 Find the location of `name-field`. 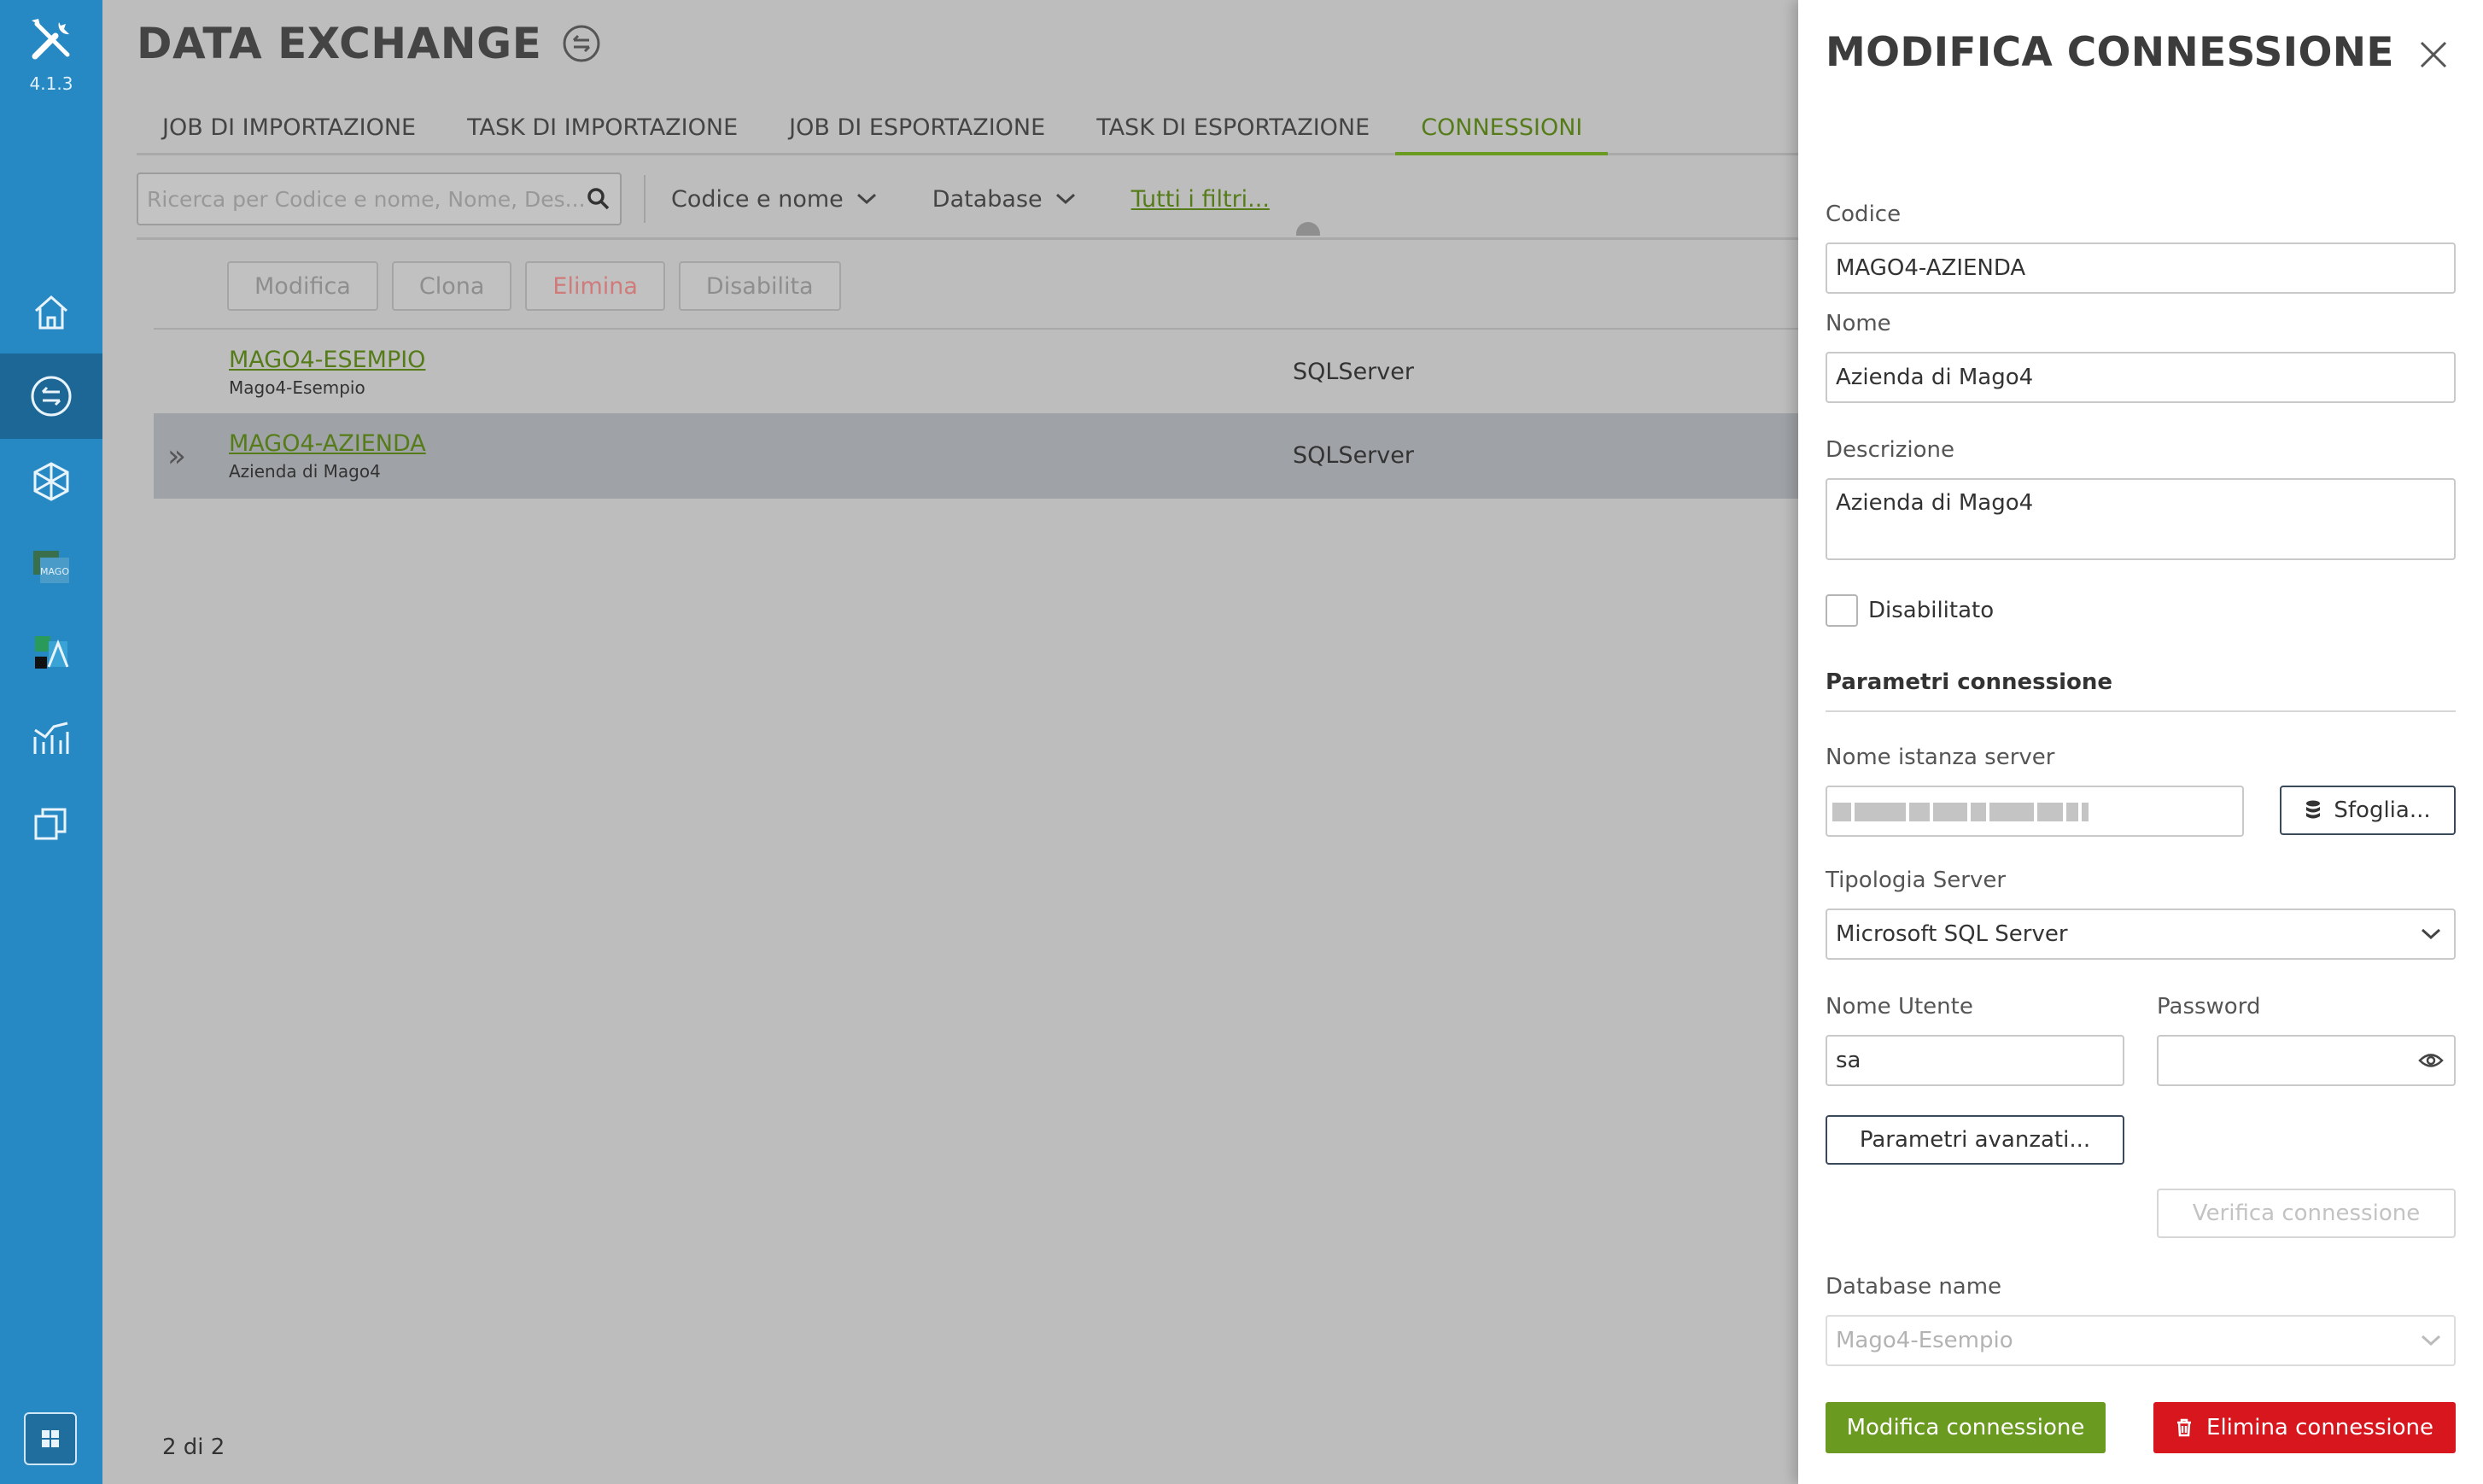

name-field is located at coordinates (2140, 377).